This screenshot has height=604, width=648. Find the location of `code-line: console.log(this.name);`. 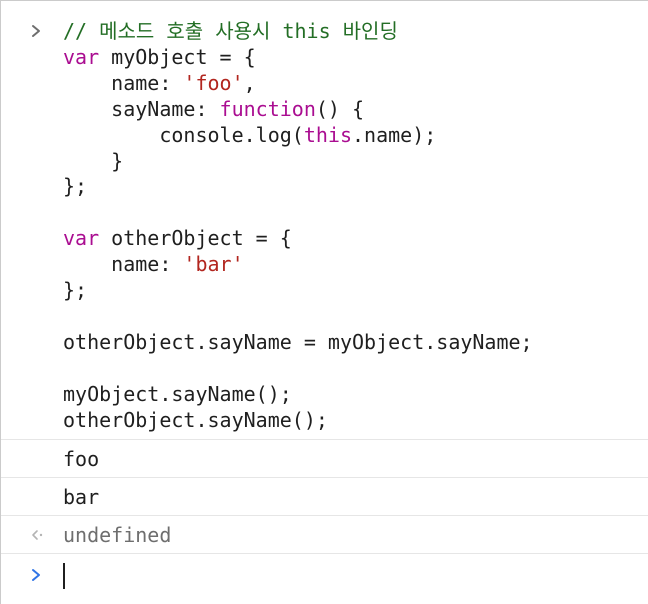

code-line: console.log(this.name); is located at coordinates (249, 135).